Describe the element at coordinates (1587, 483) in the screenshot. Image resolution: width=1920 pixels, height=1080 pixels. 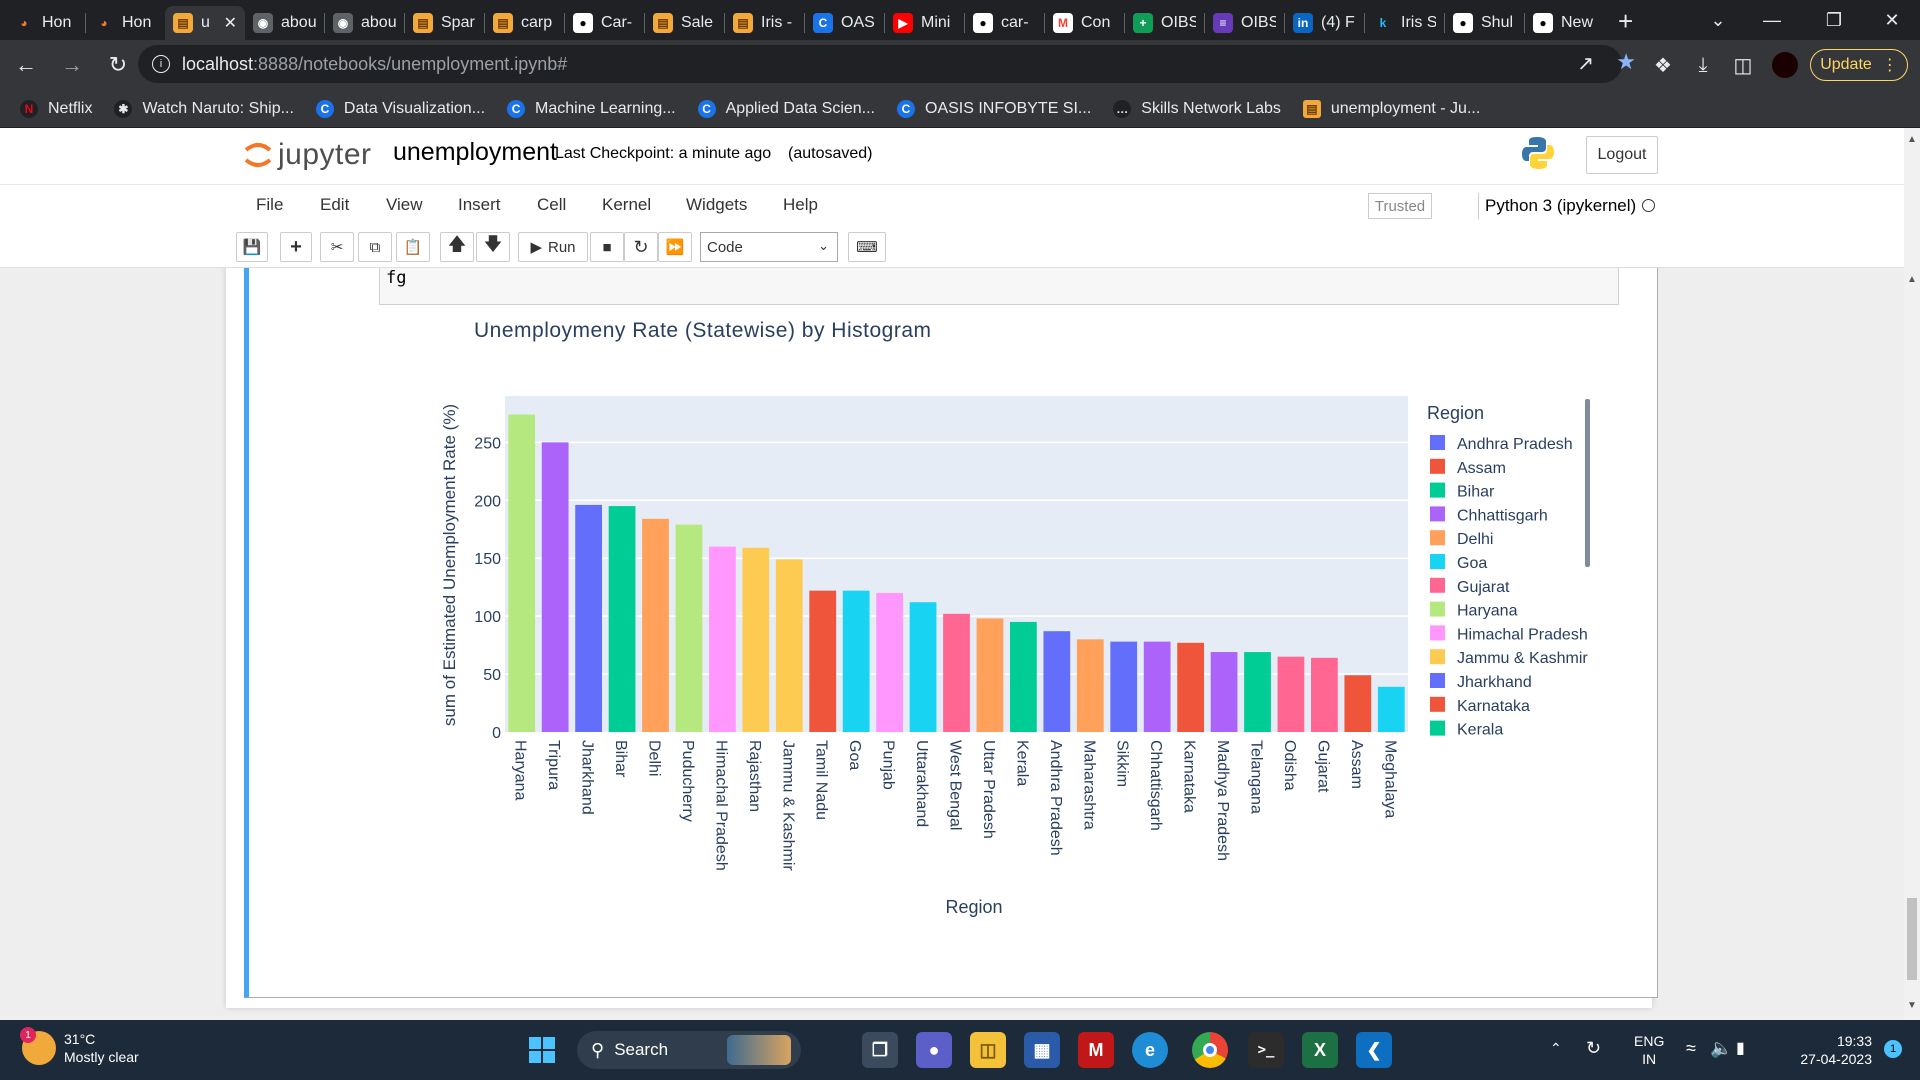
I see `legend-scrollbar` at that location.